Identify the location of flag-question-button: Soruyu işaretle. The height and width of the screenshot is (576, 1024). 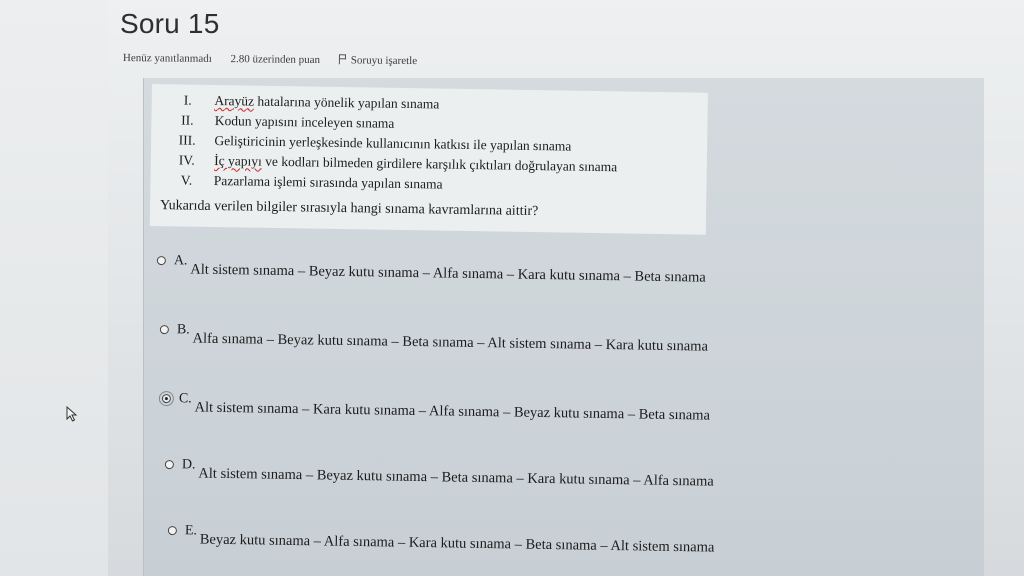
(386, 60).